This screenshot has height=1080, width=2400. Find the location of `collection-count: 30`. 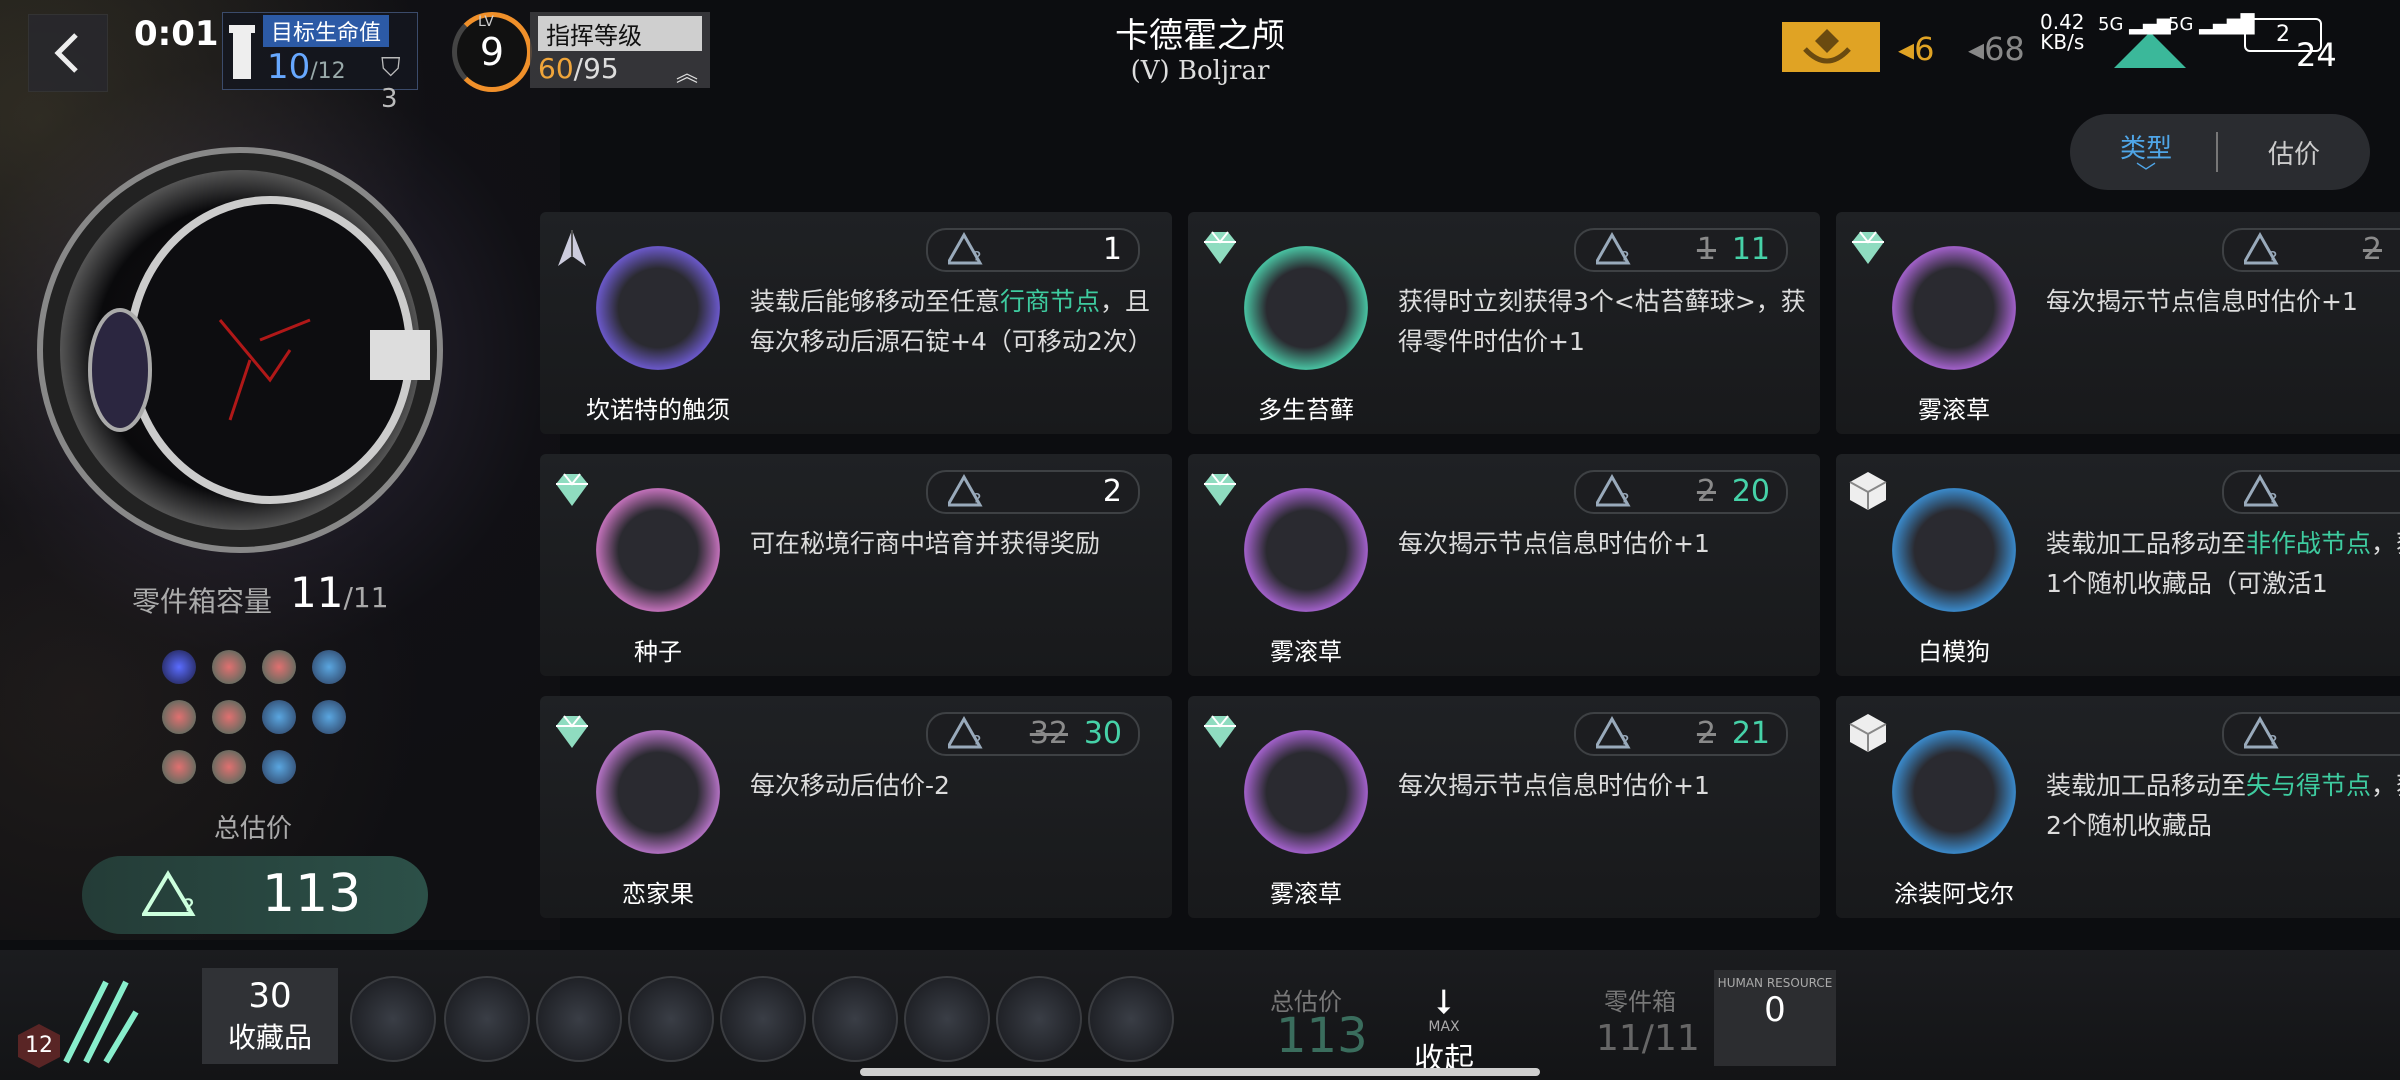

collection-count: 30 is located at coordinates (270, 996).